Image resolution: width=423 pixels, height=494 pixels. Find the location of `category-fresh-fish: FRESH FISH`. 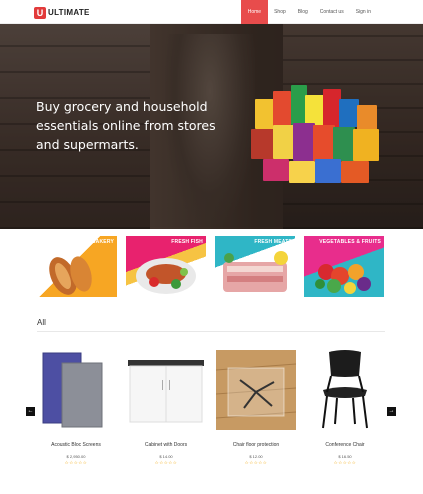

category-fresh-fish: FRESH FISH is located at coordinates (166, 266).